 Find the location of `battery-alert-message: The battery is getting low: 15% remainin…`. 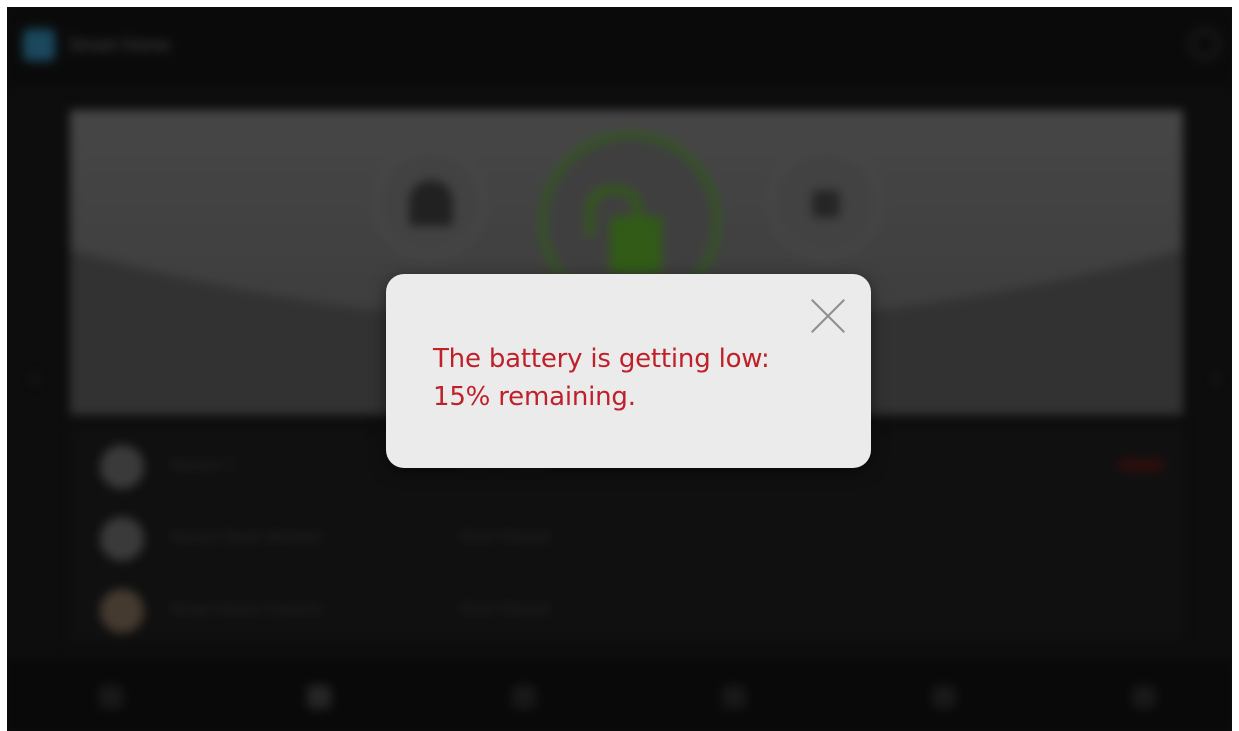

battery-alert-message: The battery is getting low: 15% remainin… is located at coordinates (601, 378).